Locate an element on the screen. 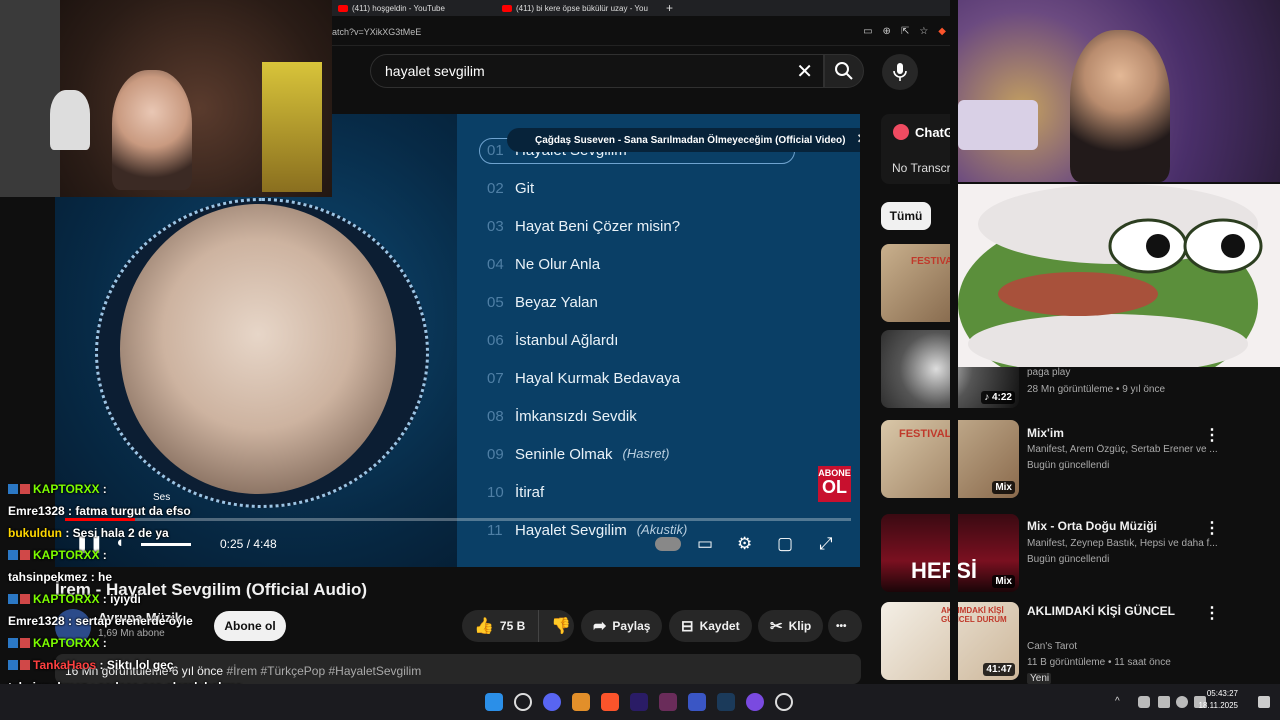 This screenshot has height=720, width=1280. chat-username: bukuldun is located at coordinates (35, 533).